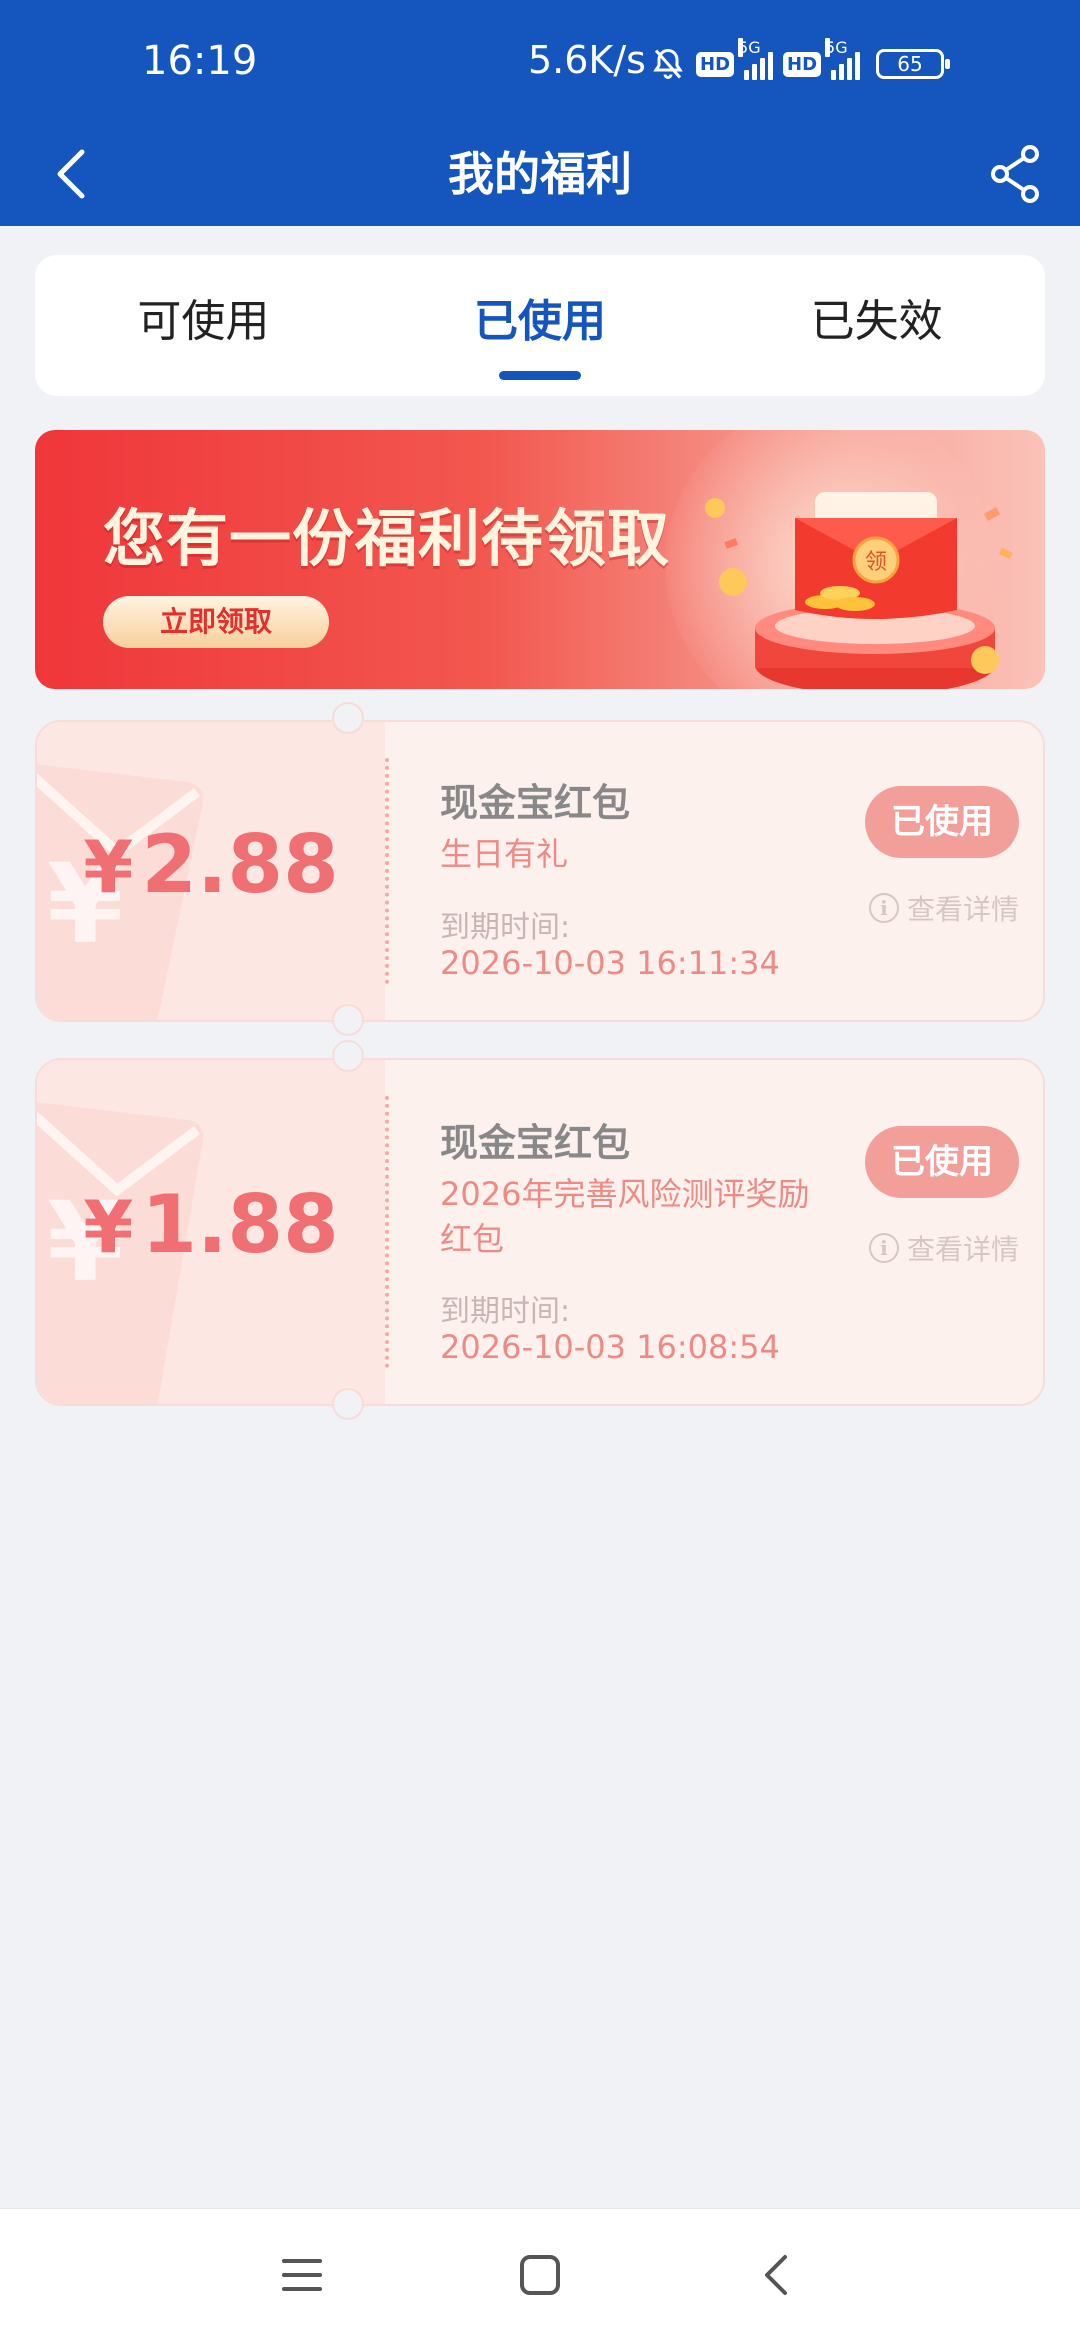  What do you see at coordinates (843, 59) in the screenshot?
I see `signal-icon-2: 5G` at bounding box center [843, 59].